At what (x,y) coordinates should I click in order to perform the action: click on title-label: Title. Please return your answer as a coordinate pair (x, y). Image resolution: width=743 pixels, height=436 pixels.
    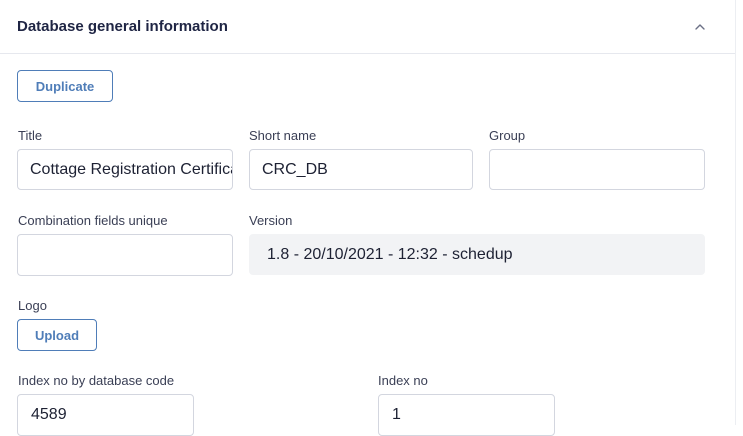
    Looking at the image, I should click on (30, 135).